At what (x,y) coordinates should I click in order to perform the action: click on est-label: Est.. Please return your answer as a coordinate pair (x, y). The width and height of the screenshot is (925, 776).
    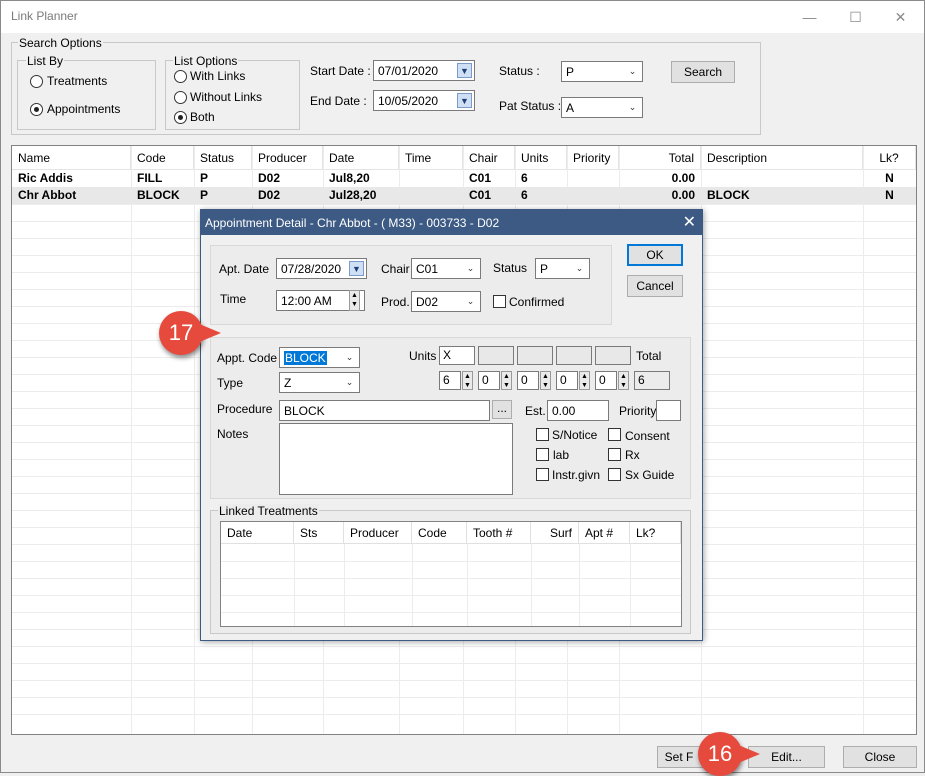
    Looking at the image, I should click on (535, 411).